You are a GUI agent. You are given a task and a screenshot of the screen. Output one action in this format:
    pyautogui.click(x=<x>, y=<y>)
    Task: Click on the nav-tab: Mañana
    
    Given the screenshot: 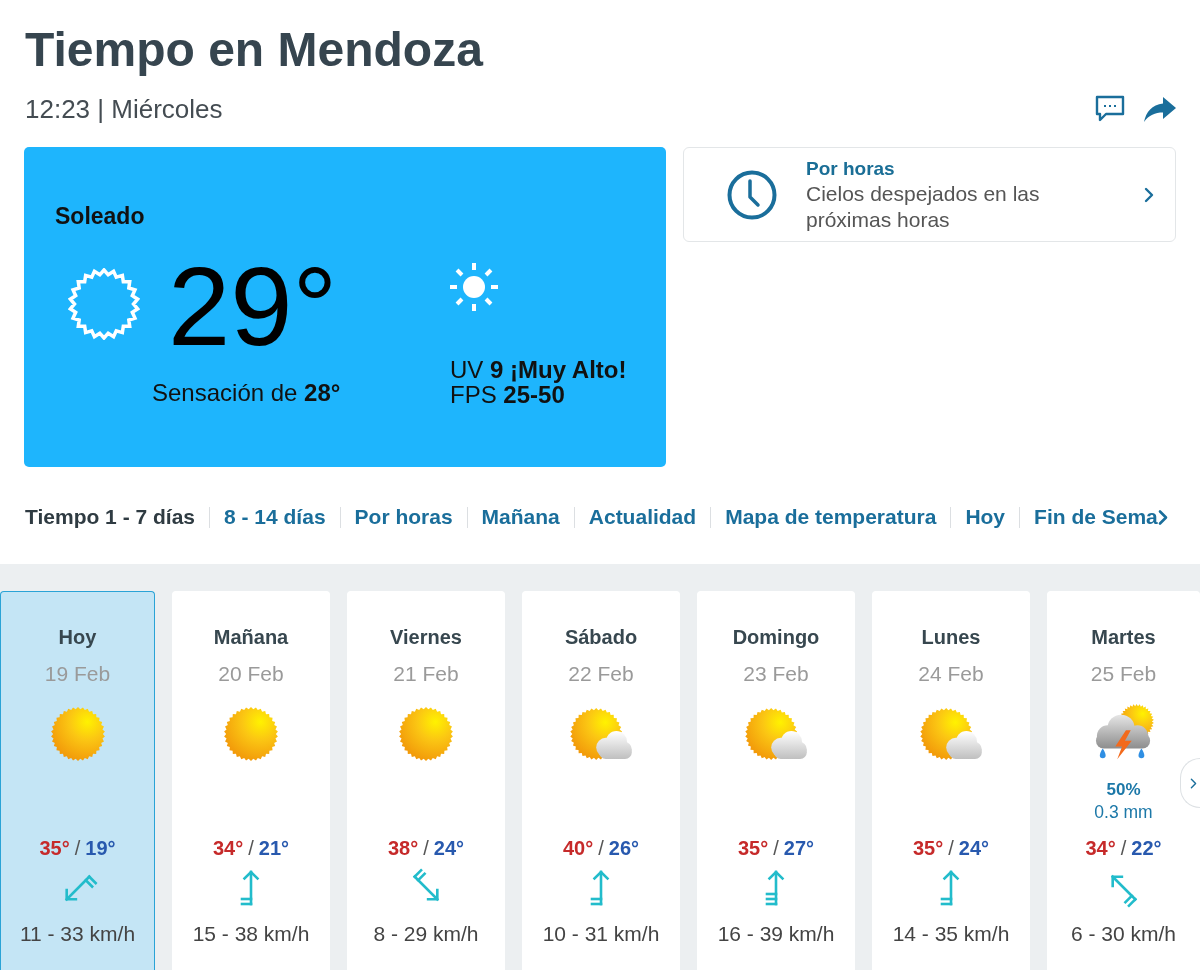 What is the action you would take?
    pyautogui.click(x=520, y=517)
    